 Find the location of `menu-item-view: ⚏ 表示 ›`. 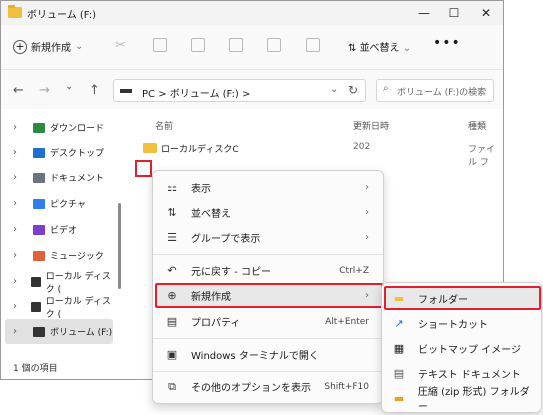

menu-item-view: ⚏ 表示 › is located at coordinates (269, 187).